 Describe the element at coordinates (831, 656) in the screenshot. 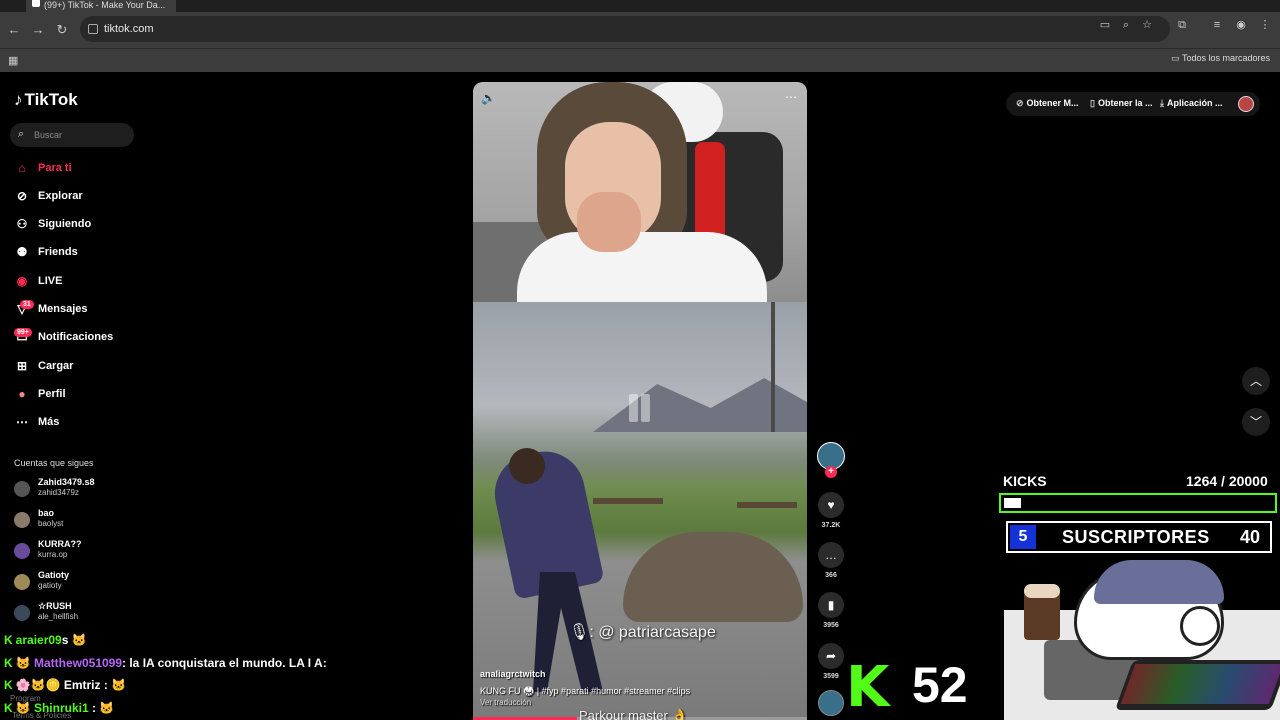

I see `share-icon: ➦` at that location.